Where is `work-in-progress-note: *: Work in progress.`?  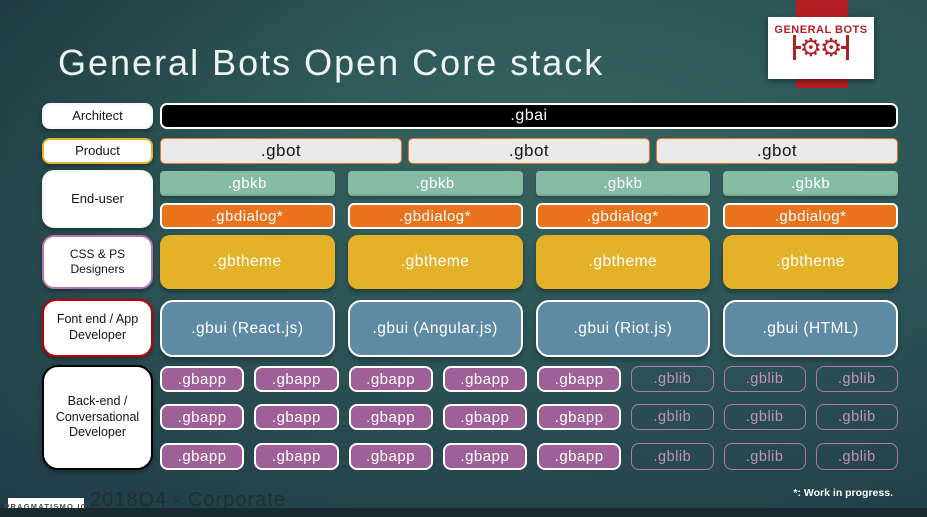 work-in-progress-note: *: Work in progress. is located at coordinates (843, 493).